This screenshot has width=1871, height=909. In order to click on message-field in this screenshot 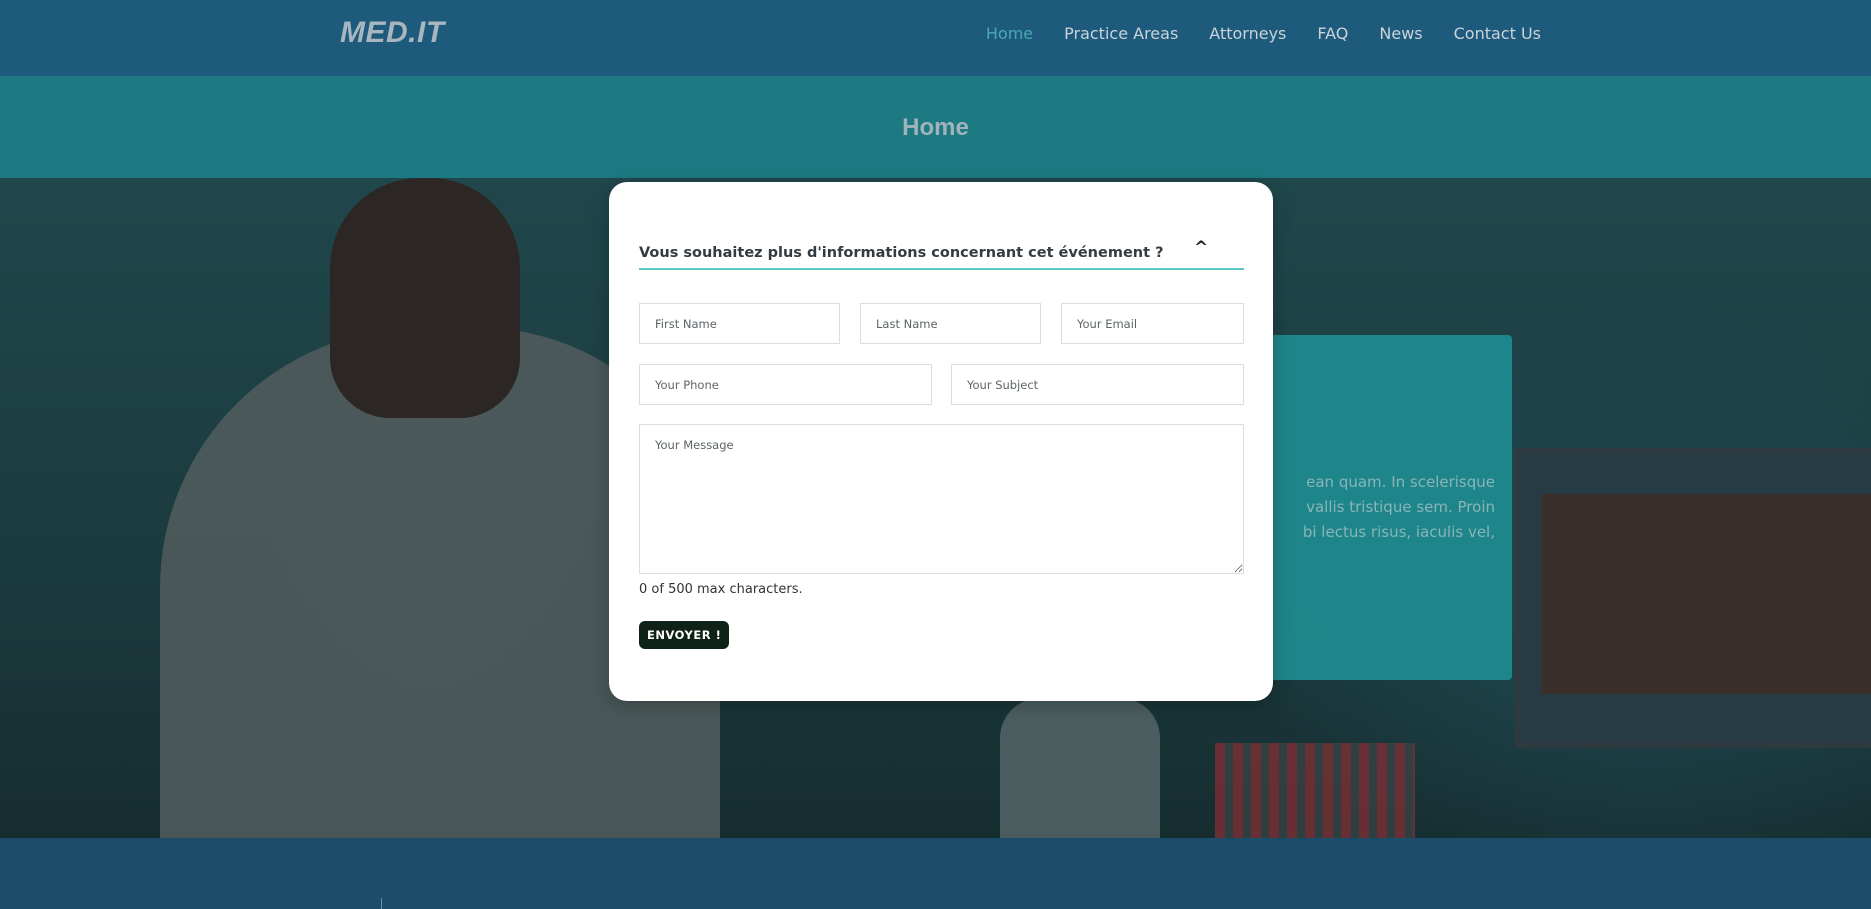, I will do `click(941, 499)`.